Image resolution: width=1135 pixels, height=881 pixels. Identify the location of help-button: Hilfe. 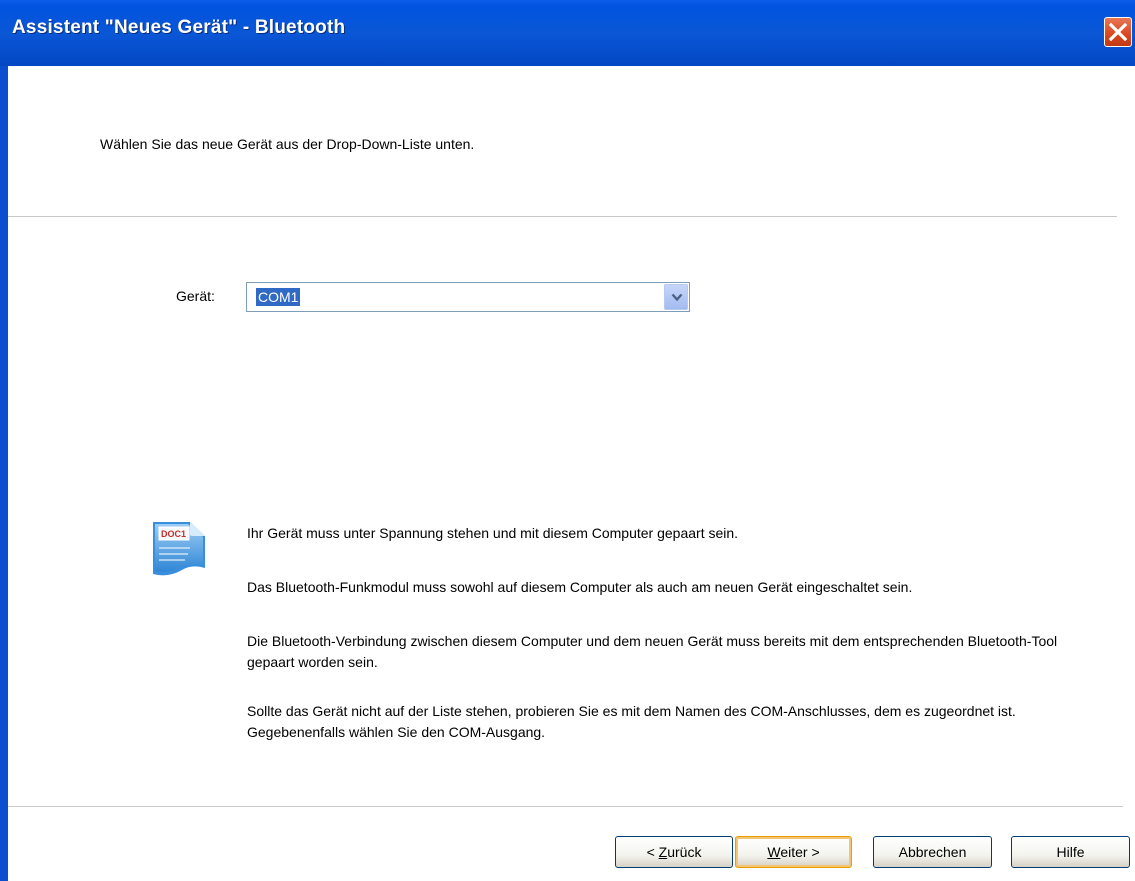
(1070, 852).